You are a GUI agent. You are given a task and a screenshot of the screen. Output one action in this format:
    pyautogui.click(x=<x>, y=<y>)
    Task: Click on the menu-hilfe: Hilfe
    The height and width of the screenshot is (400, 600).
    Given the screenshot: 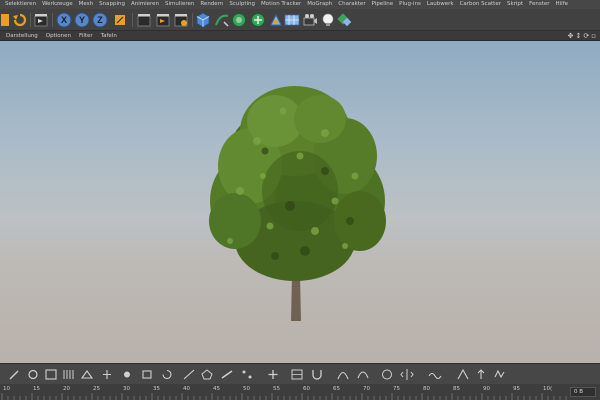 What is the action you would take?
    pyautogui.click(x=562, y=4)
    